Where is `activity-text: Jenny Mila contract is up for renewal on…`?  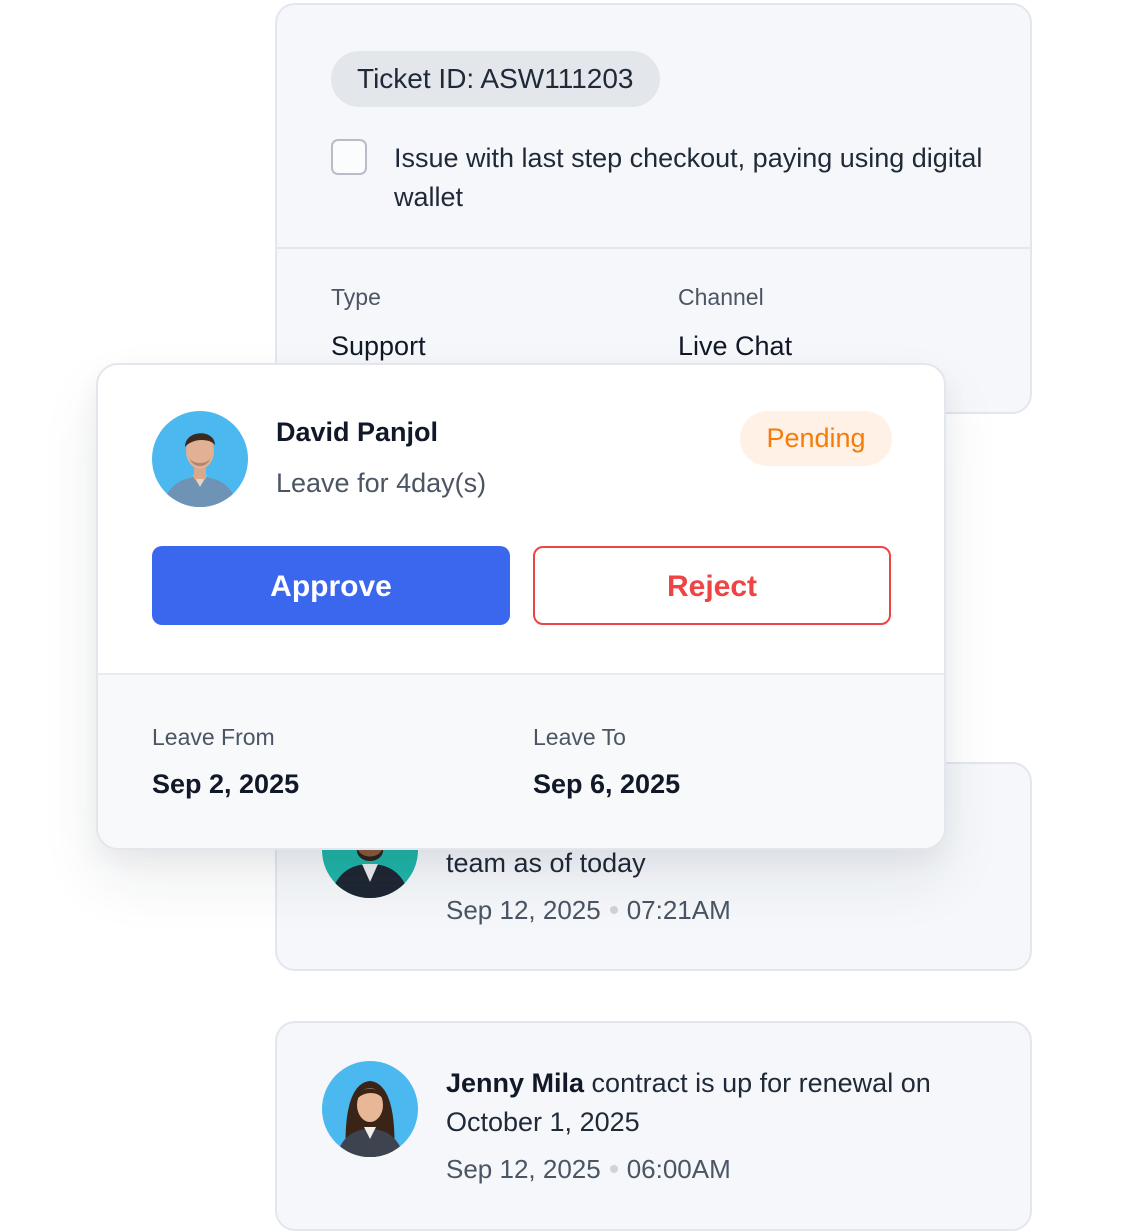 activity-text: Jenny Mila contract is up for renewal on… is located at coordinates (716, 1103).